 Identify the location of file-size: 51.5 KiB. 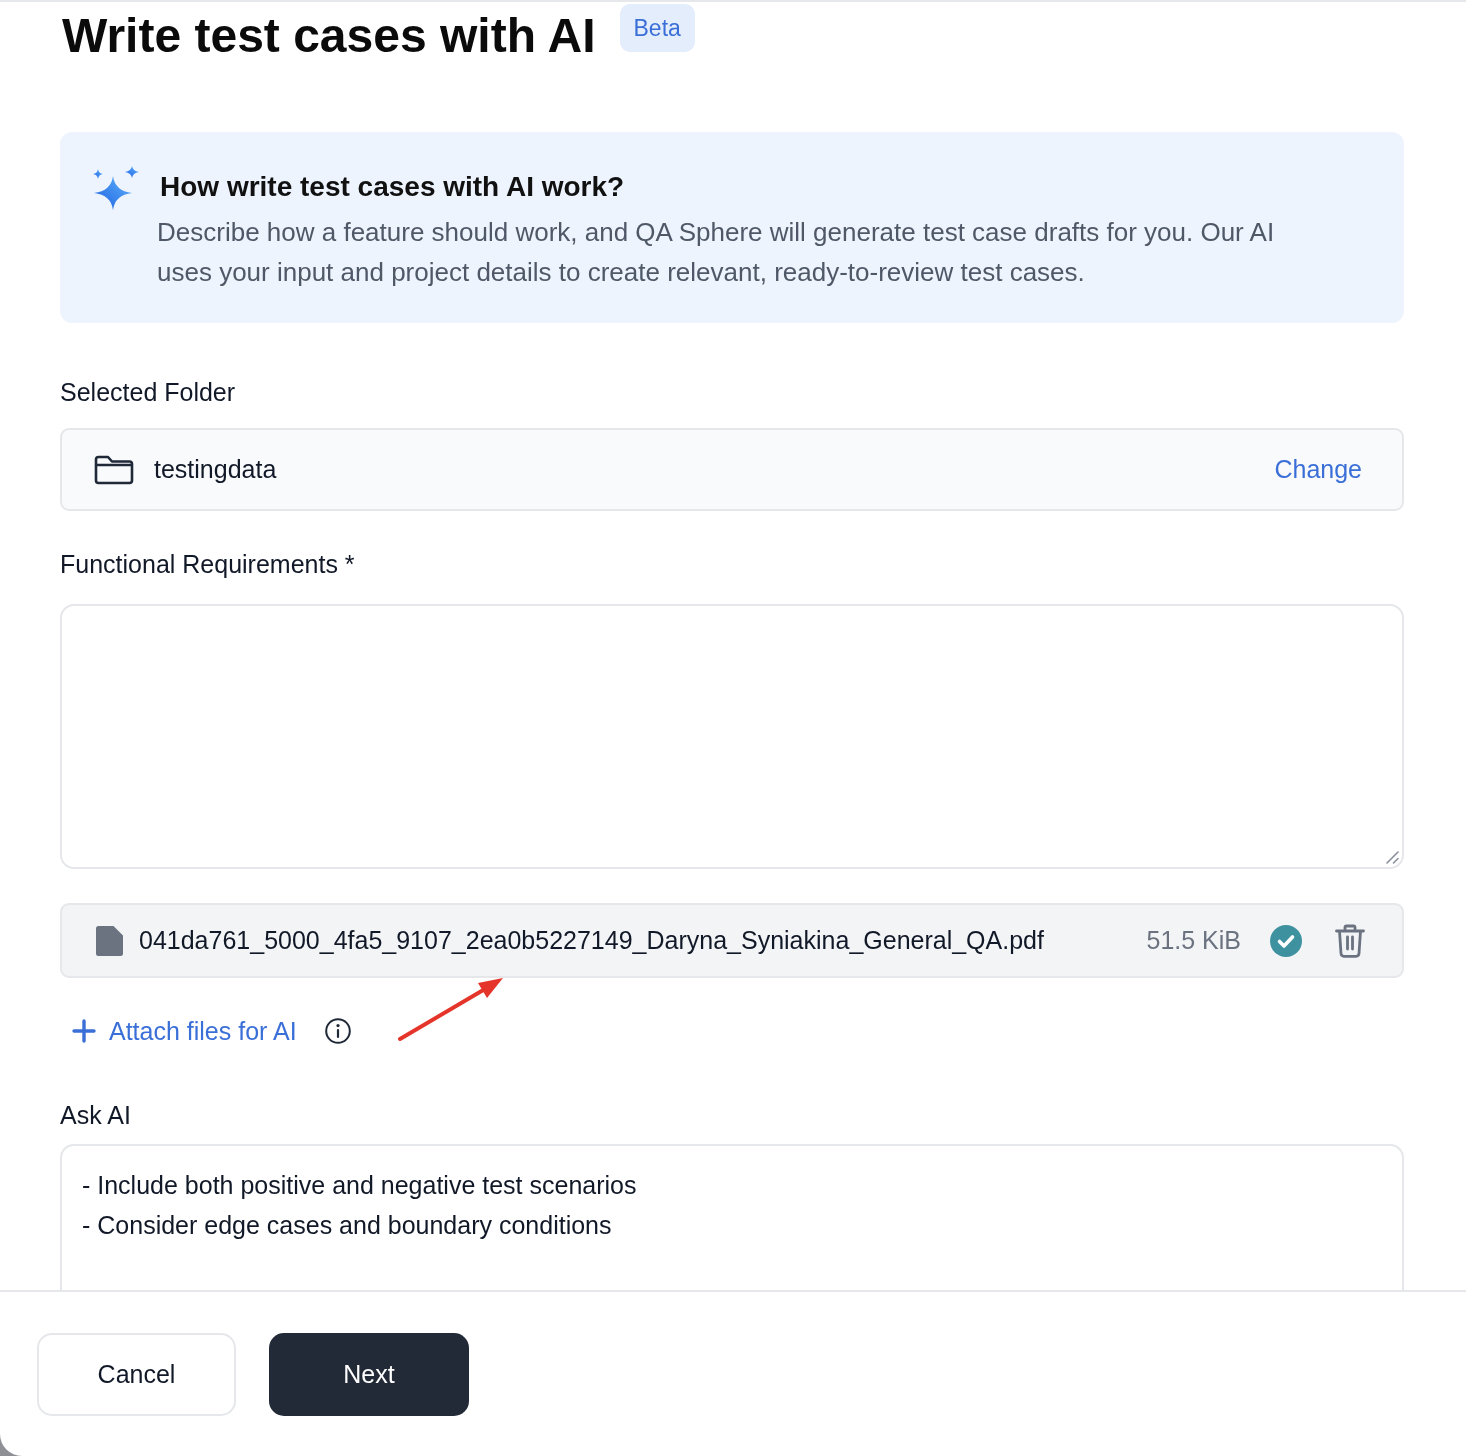
(1193, 940).